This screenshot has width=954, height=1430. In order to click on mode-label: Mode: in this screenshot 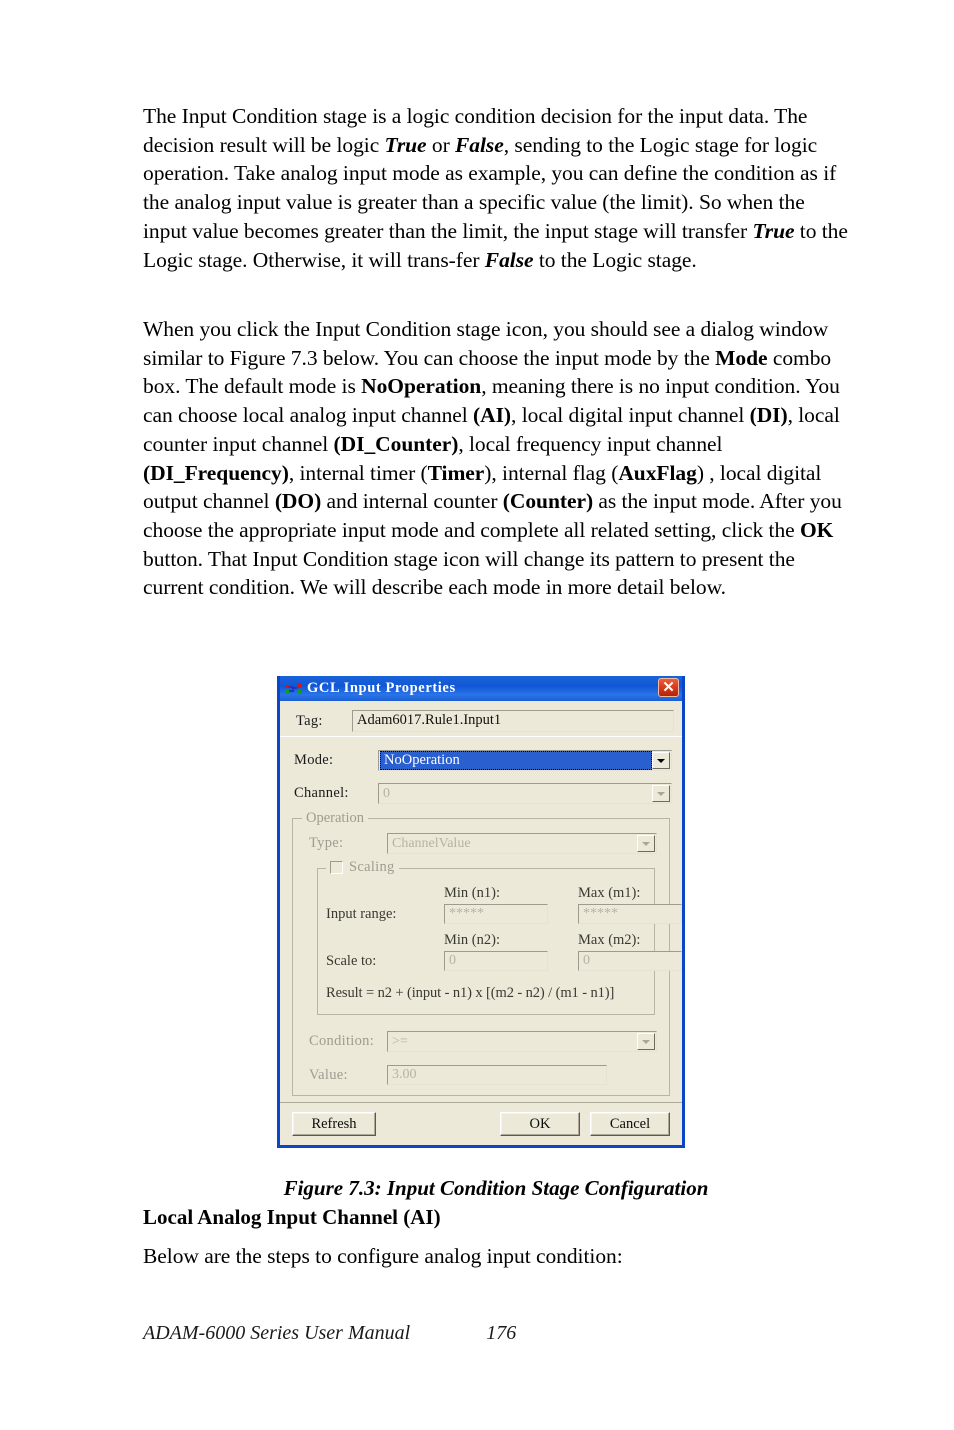, I will do `click(314, 760)`.